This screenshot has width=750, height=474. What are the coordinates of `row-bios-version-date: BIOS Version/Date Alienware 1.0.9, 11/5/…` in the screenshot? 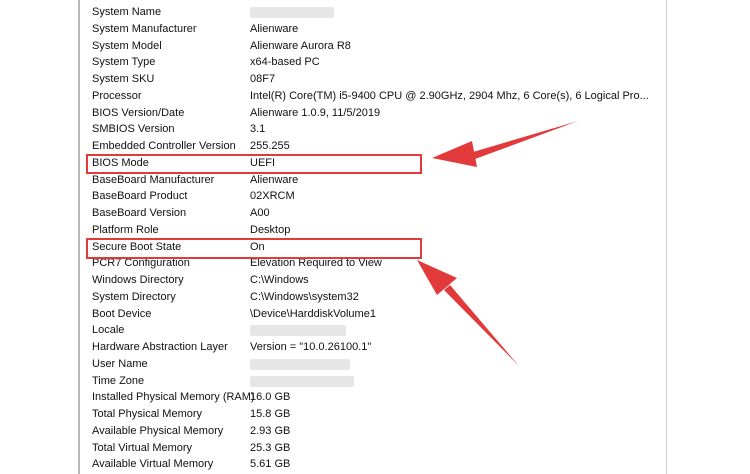 It's located at (377, 113).